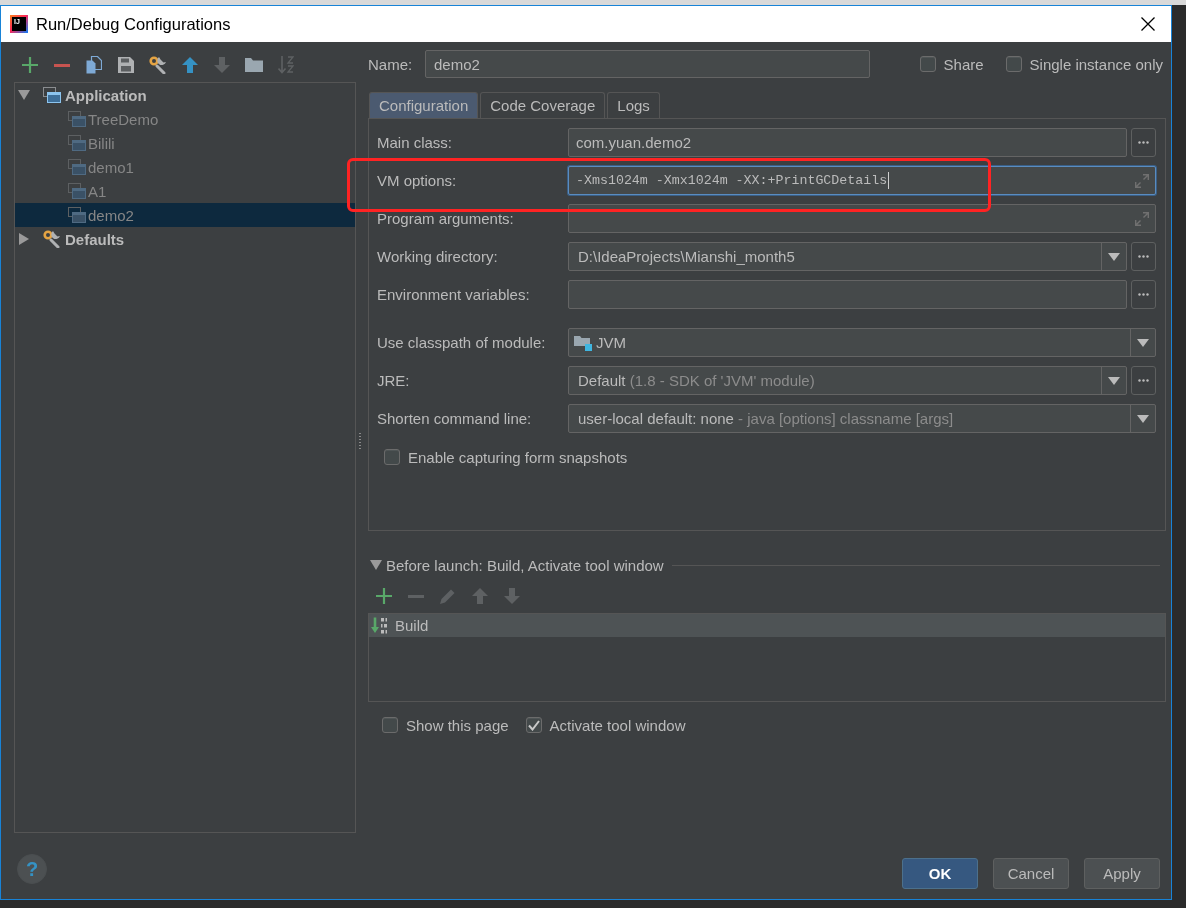 The image size is (1186, 908). What do you see at coordinates (286, 65) in the screenshot?
I see `sort-icon` at bounding box center [286, 65].